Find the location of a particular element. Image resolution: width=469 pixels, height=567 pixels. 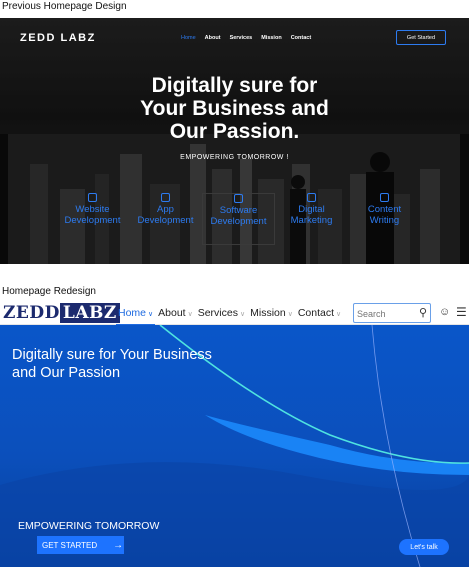

search-box: ⚲ is located at coordinates (392, 313).